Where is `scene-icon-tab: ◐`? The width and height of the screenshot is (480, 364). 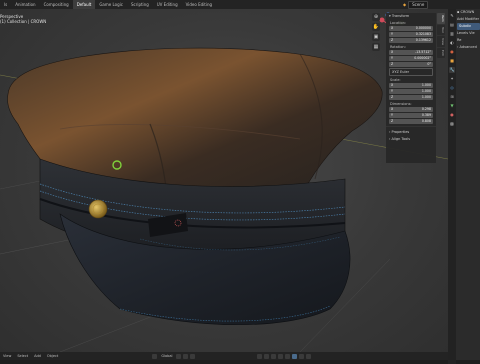 scene-icon-tab: ◐ is located at coordinates (452, 43).